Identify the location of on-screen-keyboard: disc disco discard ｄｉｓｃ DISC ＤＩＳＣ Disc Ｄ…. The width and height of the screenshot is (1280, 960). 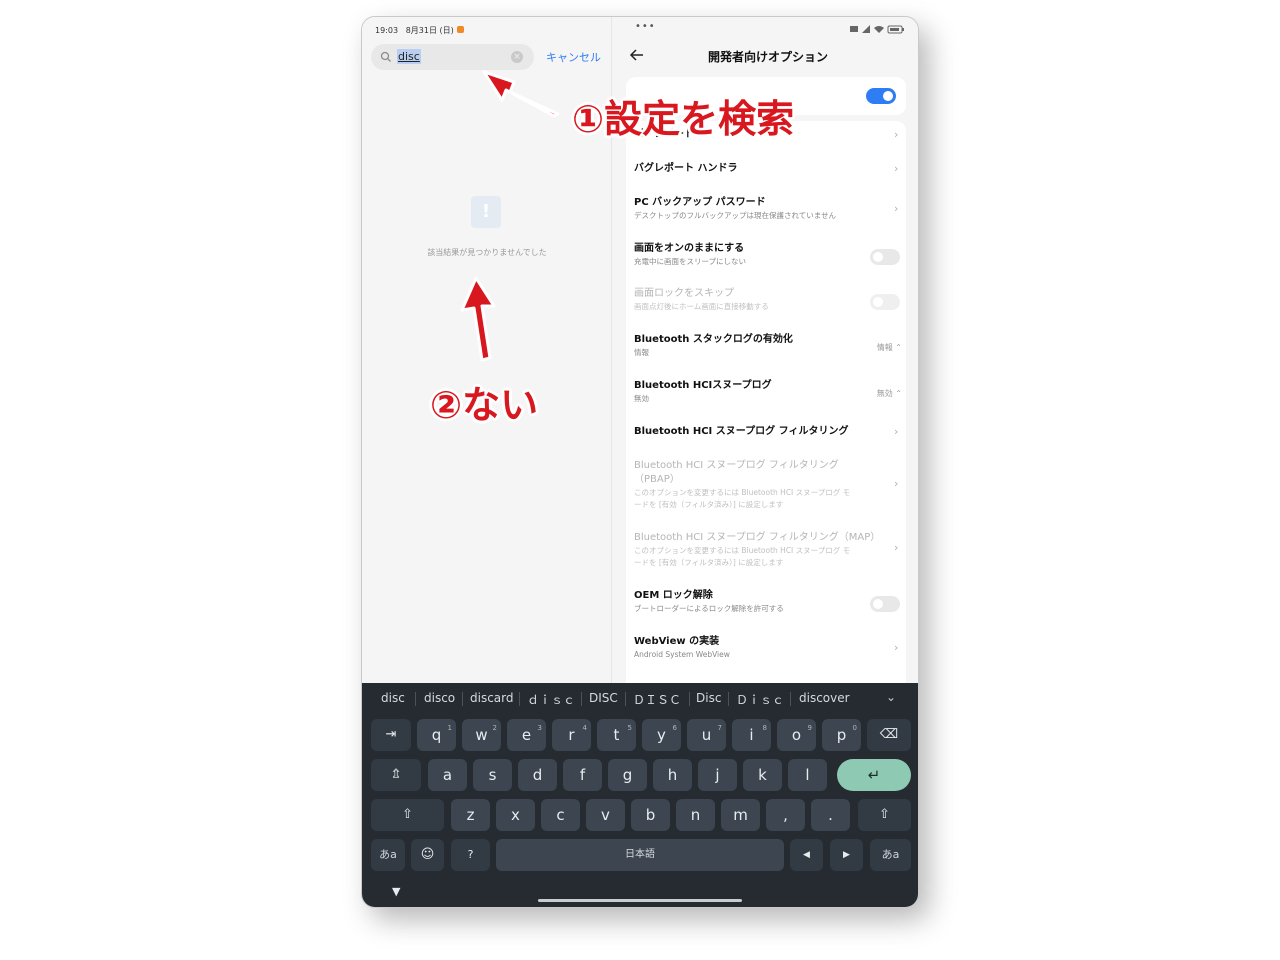
(640, 795).